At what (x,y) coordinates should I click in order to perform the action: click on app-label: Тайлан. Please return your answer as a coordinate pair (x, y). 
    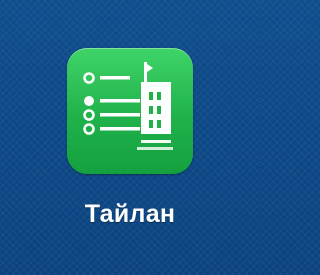
    Looking at the image, I should click on (130, 214).